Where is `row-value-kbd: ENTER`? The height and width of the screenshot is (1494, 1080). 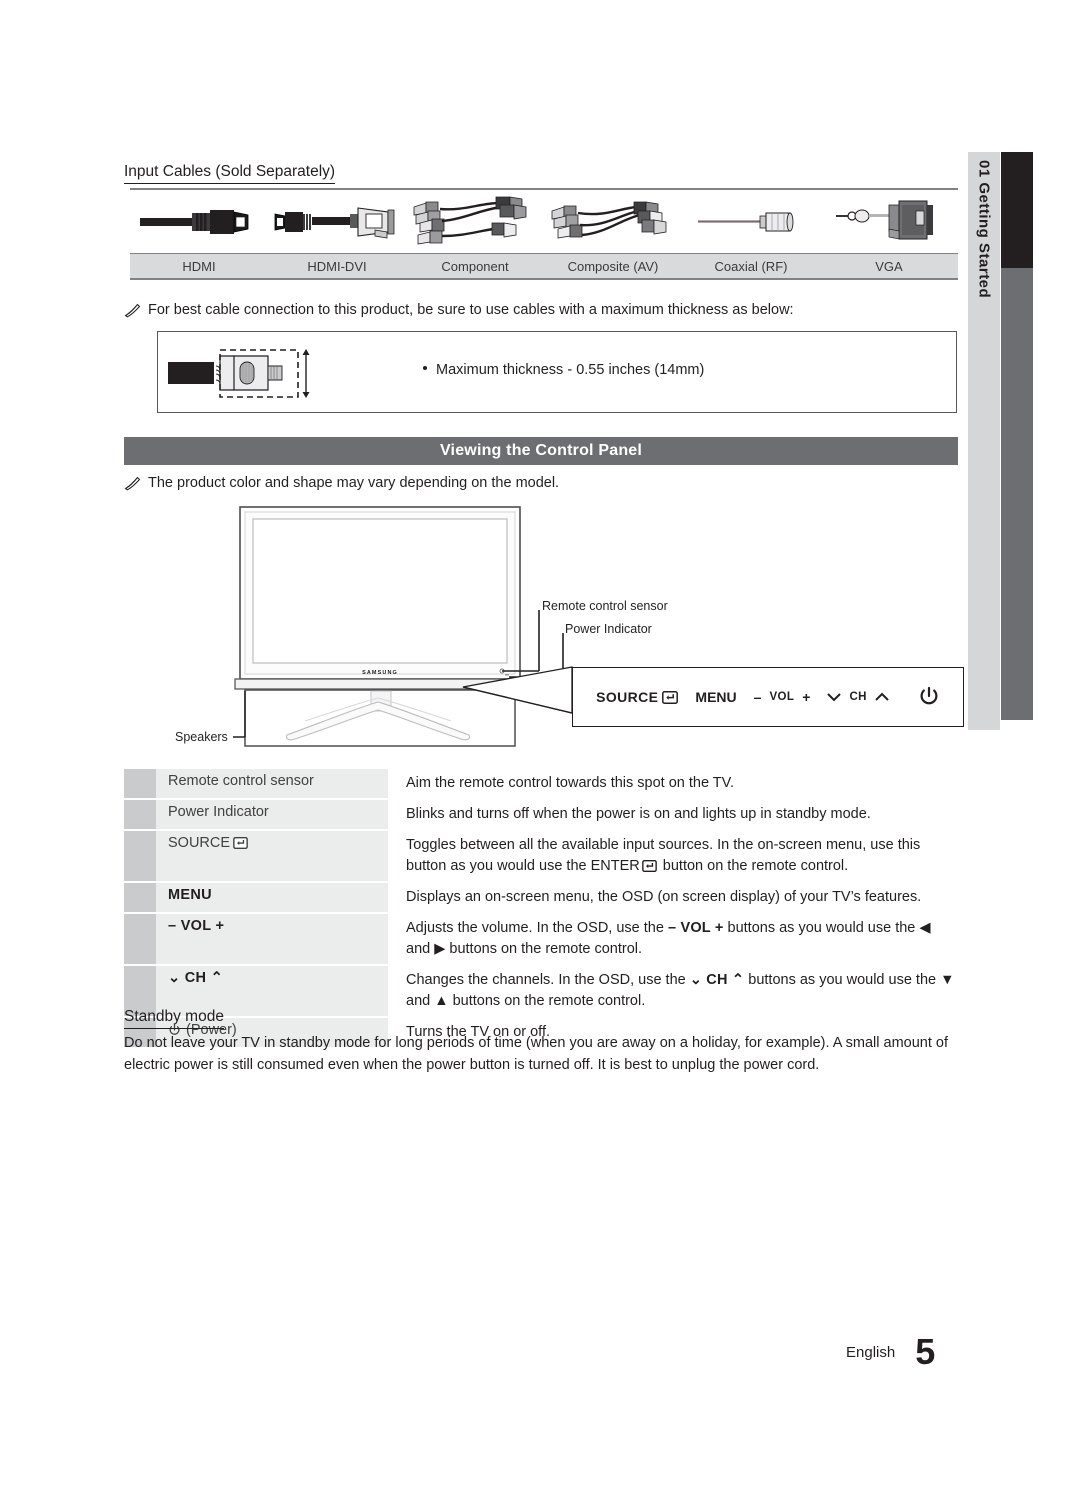 row-value-kbd: ENTER is located at coordinates (615, 866).